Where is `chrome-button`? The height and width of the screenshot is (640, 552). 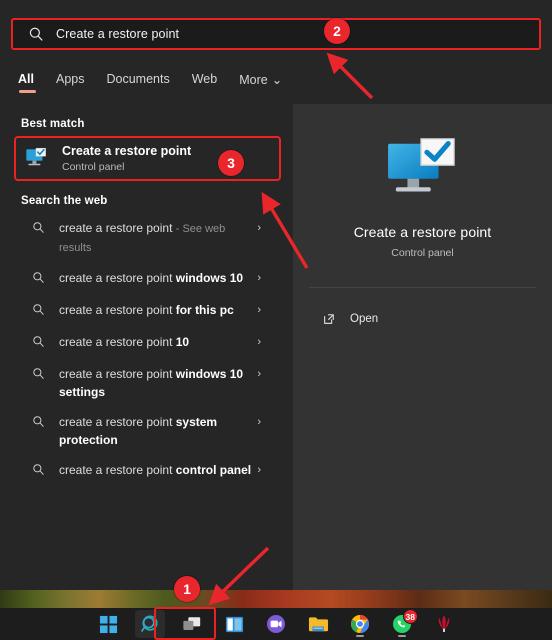 chrome-button is located at coordinates (360, 624).